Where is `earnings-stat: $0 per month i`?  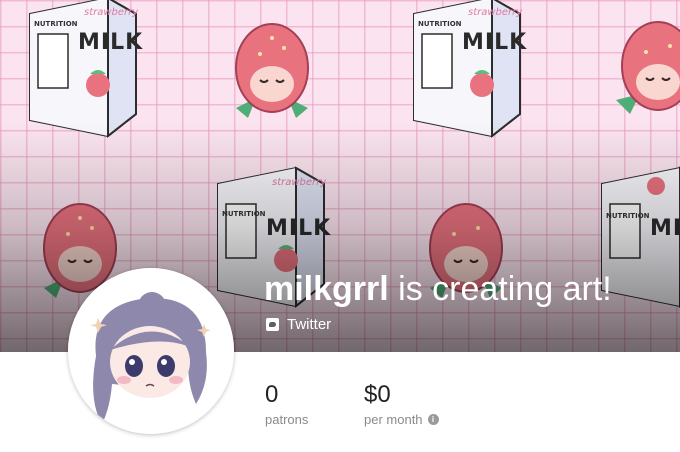 earnings-stat: $0 per month i is located at coordinates (401, 403).